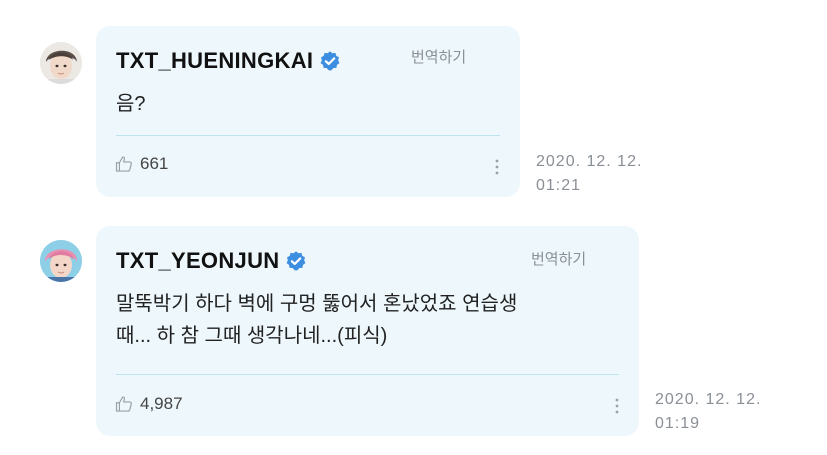 The image size is (827, 455). Describe the element at coordinates (708, 412) in the screenshot. I see `timestamp: 2020. 12. 12. 01:19` at that location.